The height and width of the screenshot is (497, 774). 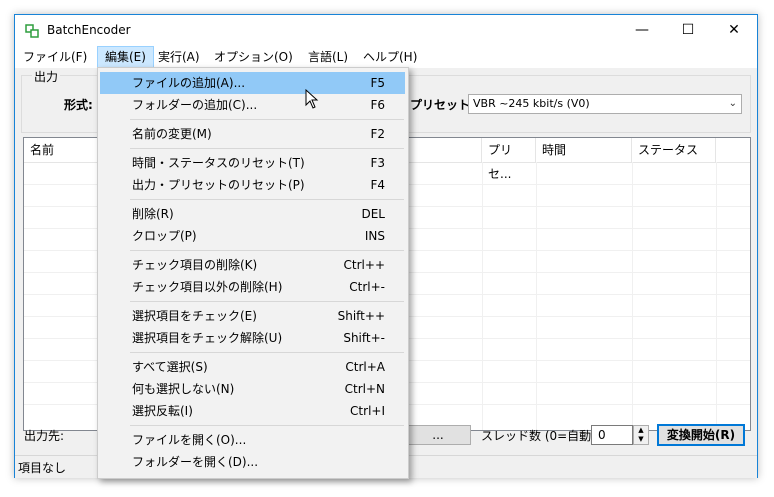 I want to click on menu-item-add-folder: フォルダーの追加(C)... F6, so click(x=252, y=105).